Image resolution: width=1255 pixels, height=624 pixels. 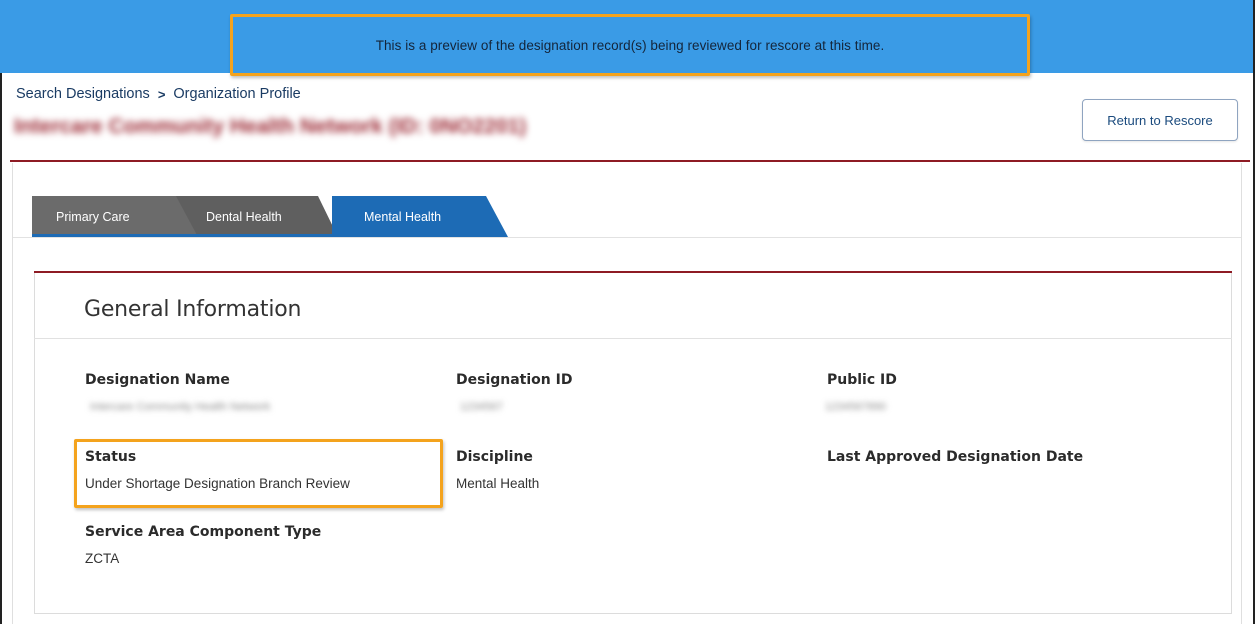 What do you see at coordinates (180, 407) in the screenshot?
I see `designation-name-value: Intercare Community Health Network` at bounding box center [180, 407].